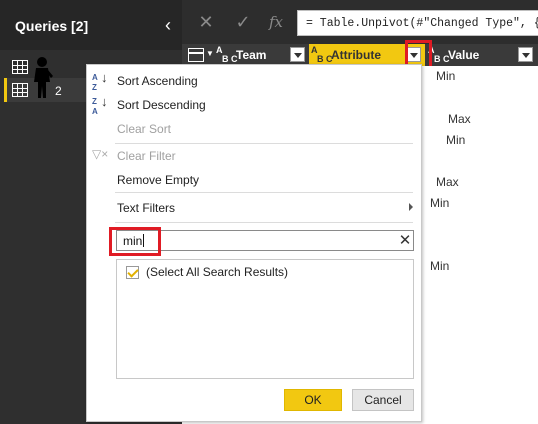  I want to click on select-all-label: (Select All Search Results), so click(217, 272).